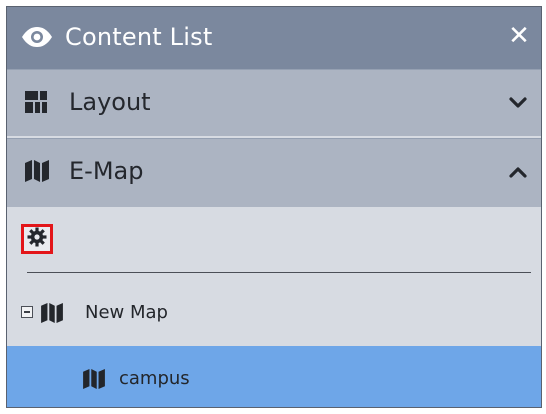 This screenshot has height=414, width=546. Describe the element at coordinates (37, 39) in the screenshot. I see `eye-icon` at that location.